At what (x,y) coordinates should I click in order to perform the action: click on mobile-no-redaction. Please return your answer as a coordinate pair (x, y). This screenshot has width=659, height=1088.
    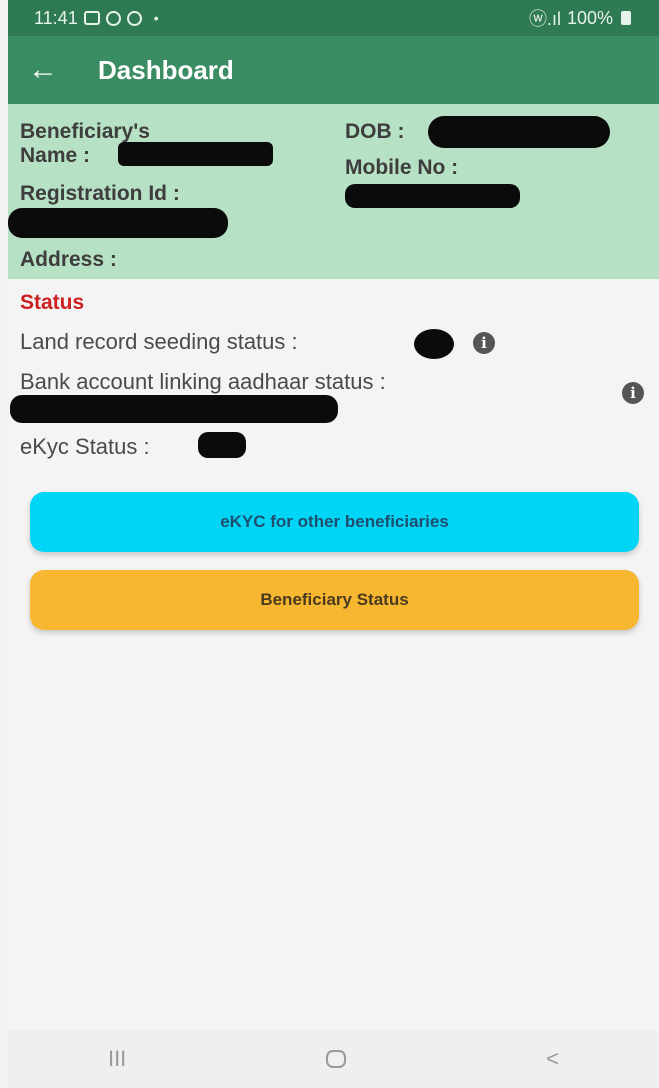
    Looking at the image, I should click on (432, 196).